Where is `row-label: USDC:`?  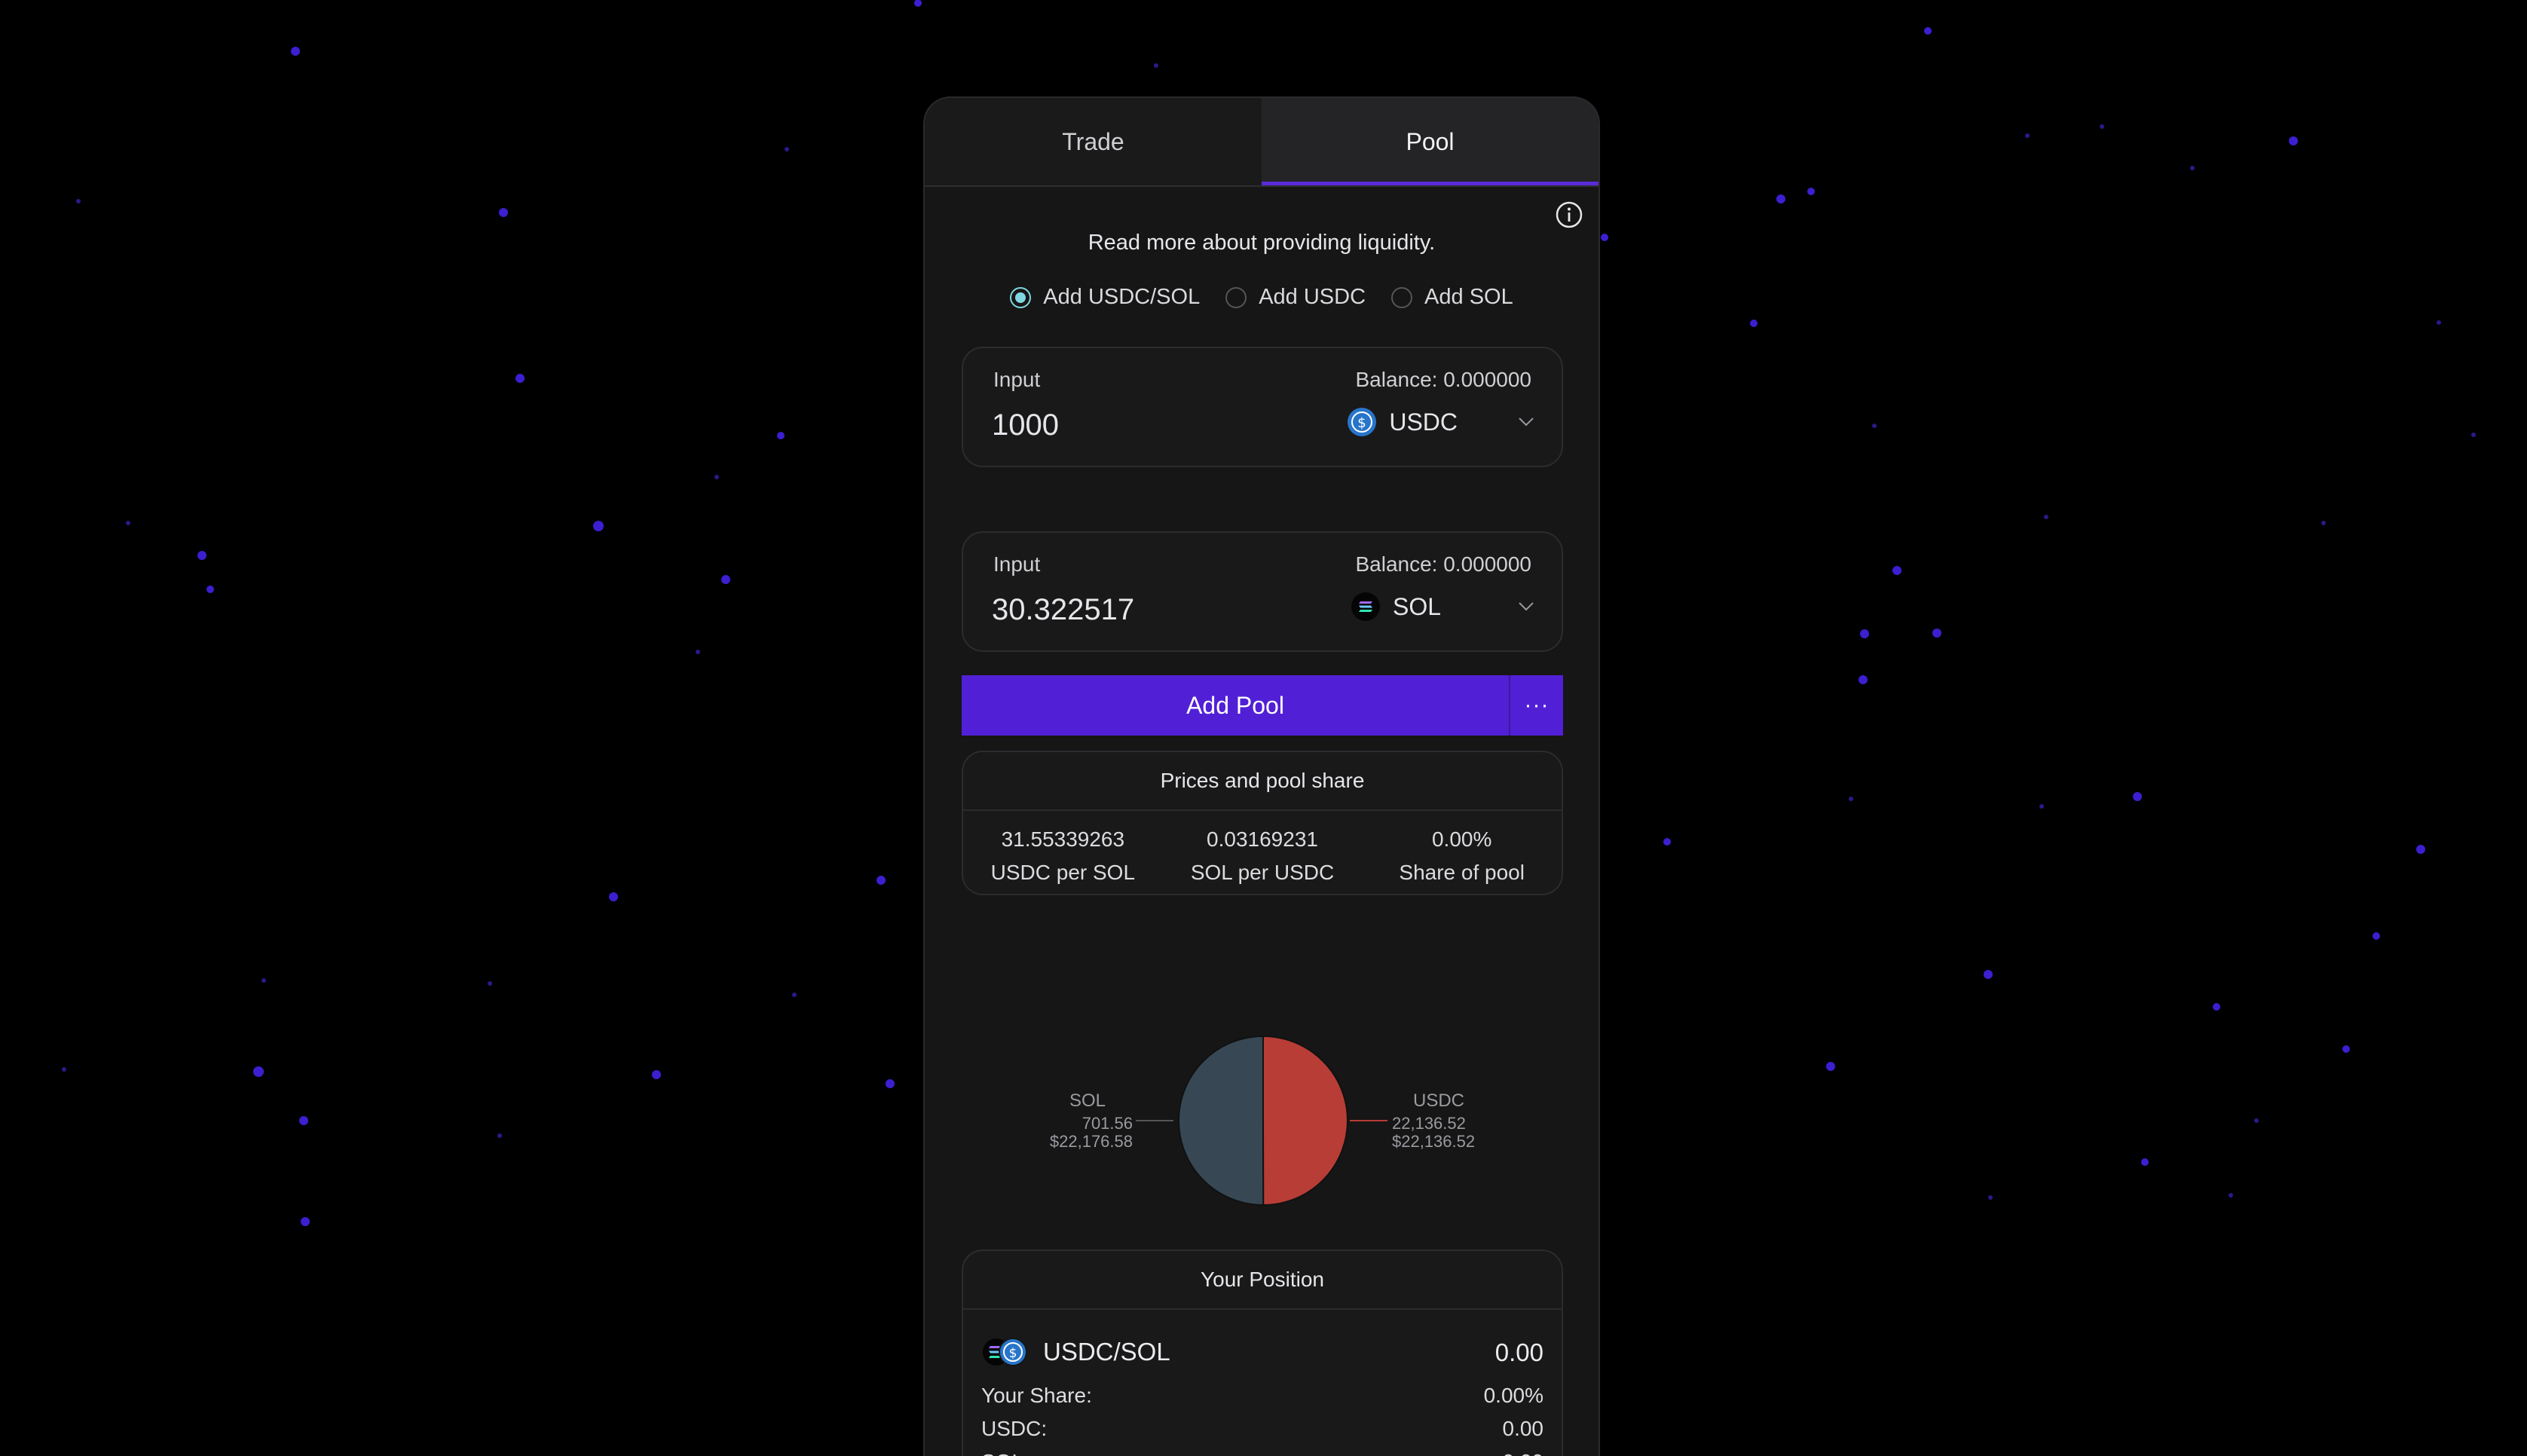
row-label: USDC: is located at coordinates (1014, 1428).